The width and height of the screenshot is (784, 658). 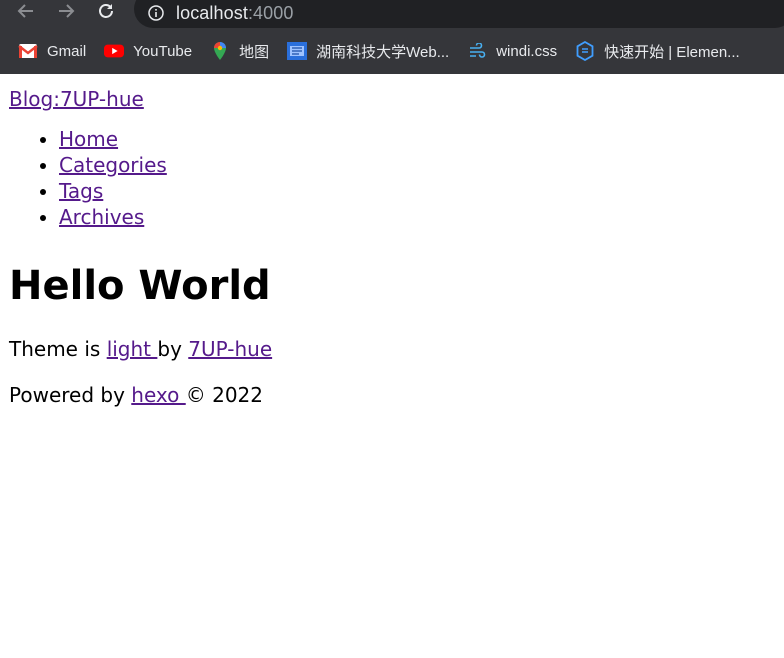 What do you see at coordinates (212, 12) in the screenshot?
I see `url-host: localhost` at bounding box center [212, 12].